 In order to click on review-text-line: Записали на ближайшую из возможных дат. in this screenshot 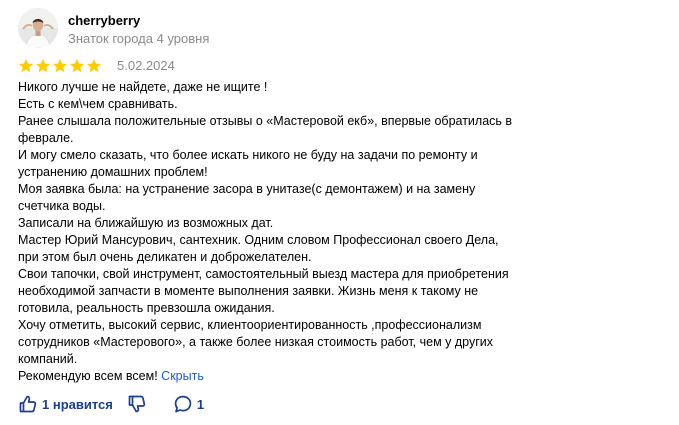, I will do `click(146, 223)`.